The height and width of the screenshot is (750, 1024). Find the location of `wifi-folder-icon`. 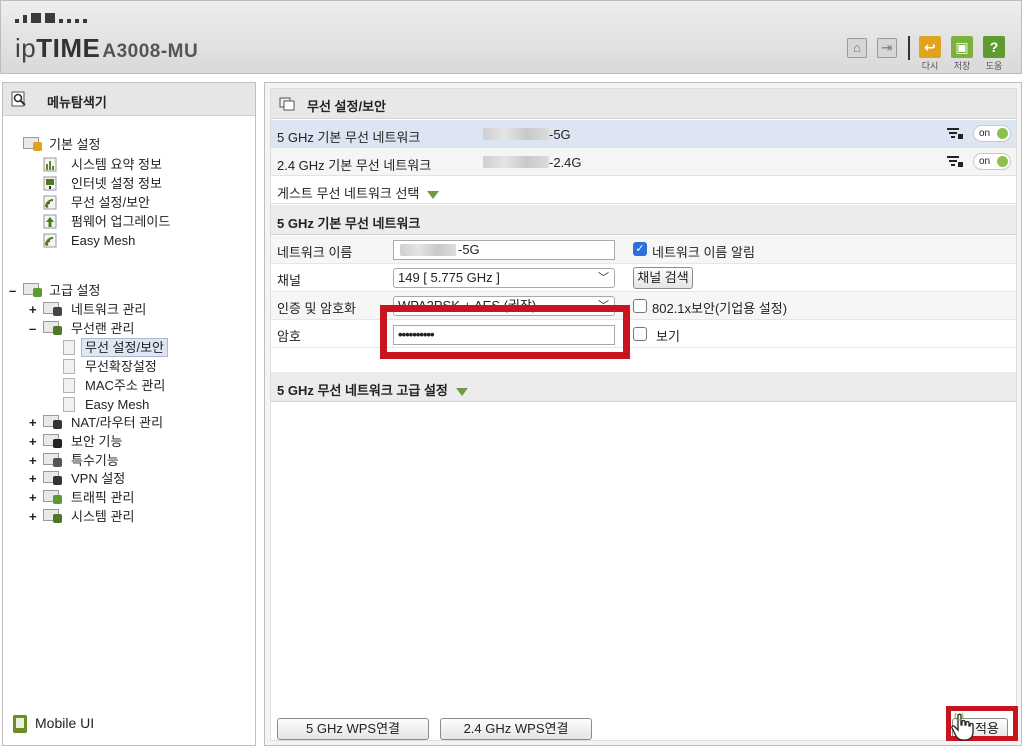

wifi-folder-icon is located at coordinates (52, 328).